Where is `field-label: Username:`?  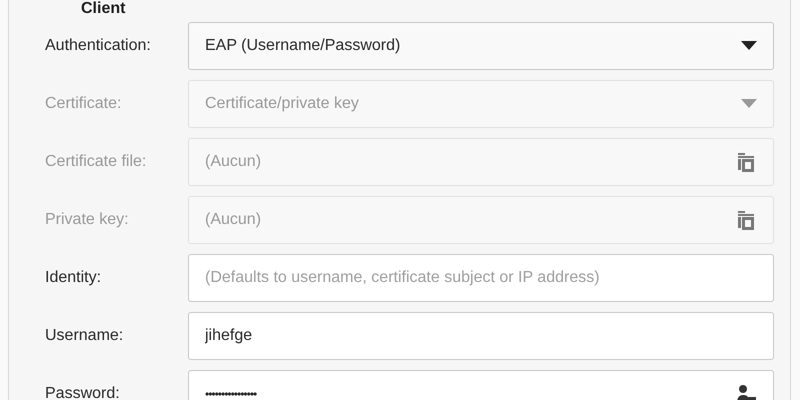 field-label: Username: is located at coordinates (84, 336).